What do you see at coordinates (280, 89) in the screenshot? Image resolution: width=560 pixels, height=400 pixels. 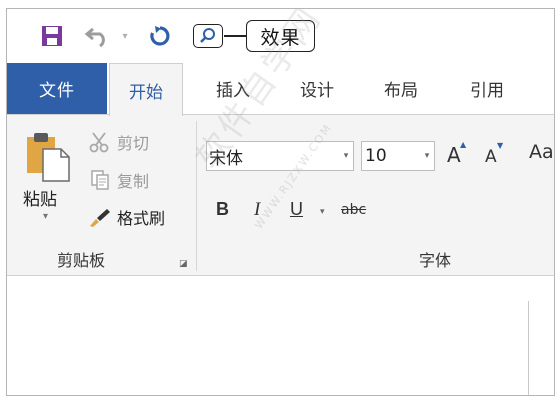 I see `ribbon-tab-bar: 文件 开始 插入 设计 布局 引用` at bounding box center [280, 89].